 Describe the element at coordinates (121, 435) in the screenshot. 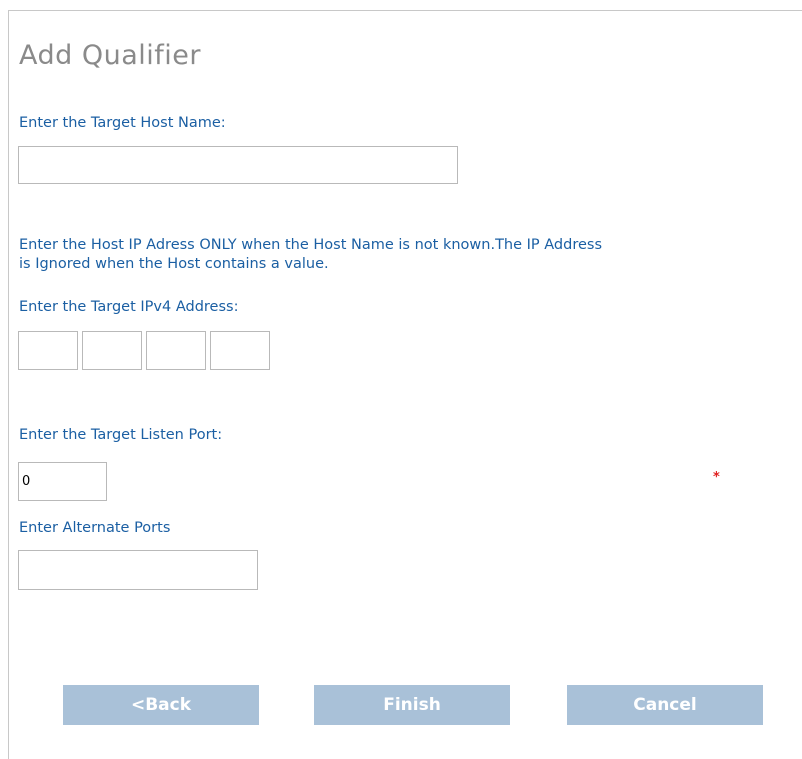

I see `listen-port-label: Enter the Target Listen Port:` at that location.